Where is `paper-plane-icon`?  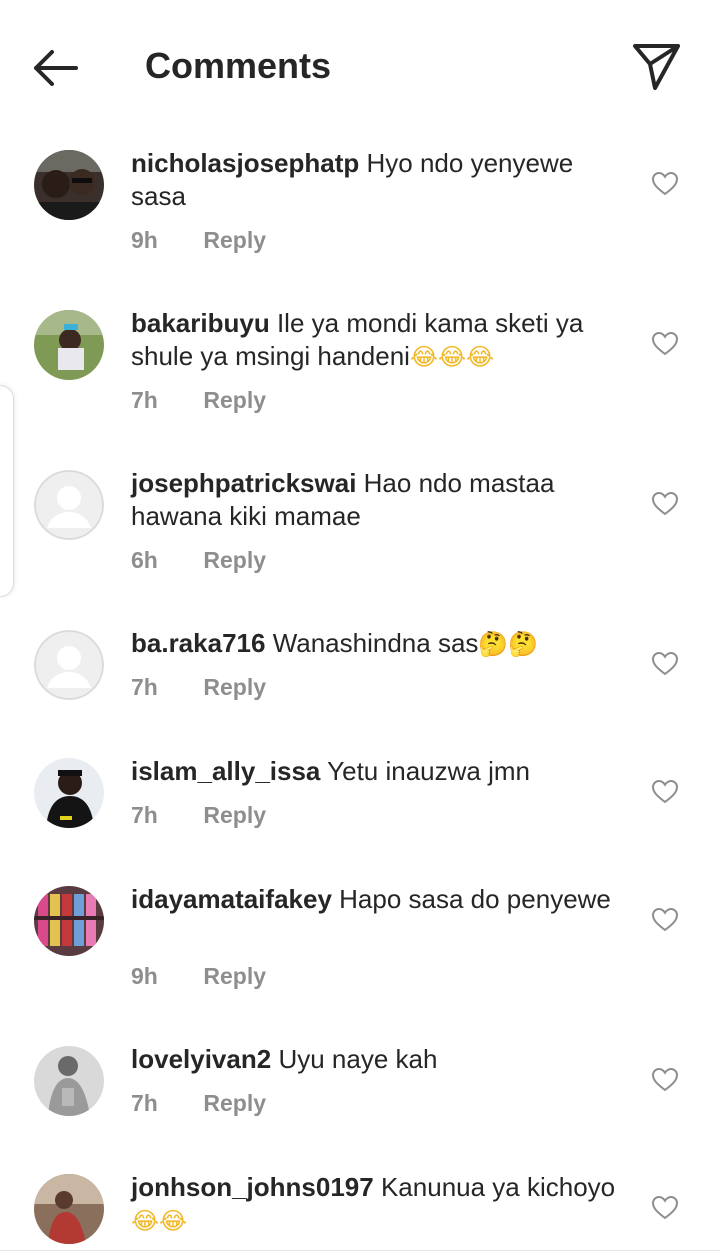 paper-plane-icon is located at coordinates (656, 67).